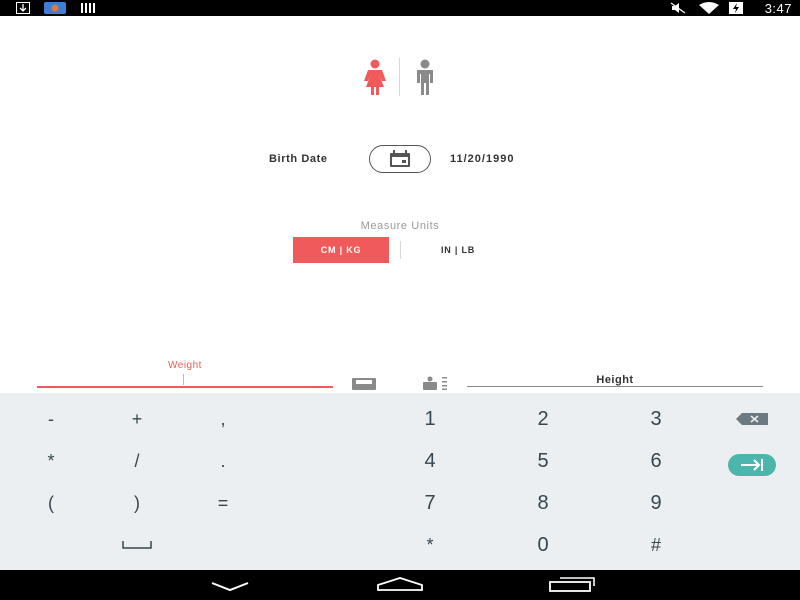 The height and width of the screenshot is (600, 800). I want to click on key-period: ., so click(223, 461).